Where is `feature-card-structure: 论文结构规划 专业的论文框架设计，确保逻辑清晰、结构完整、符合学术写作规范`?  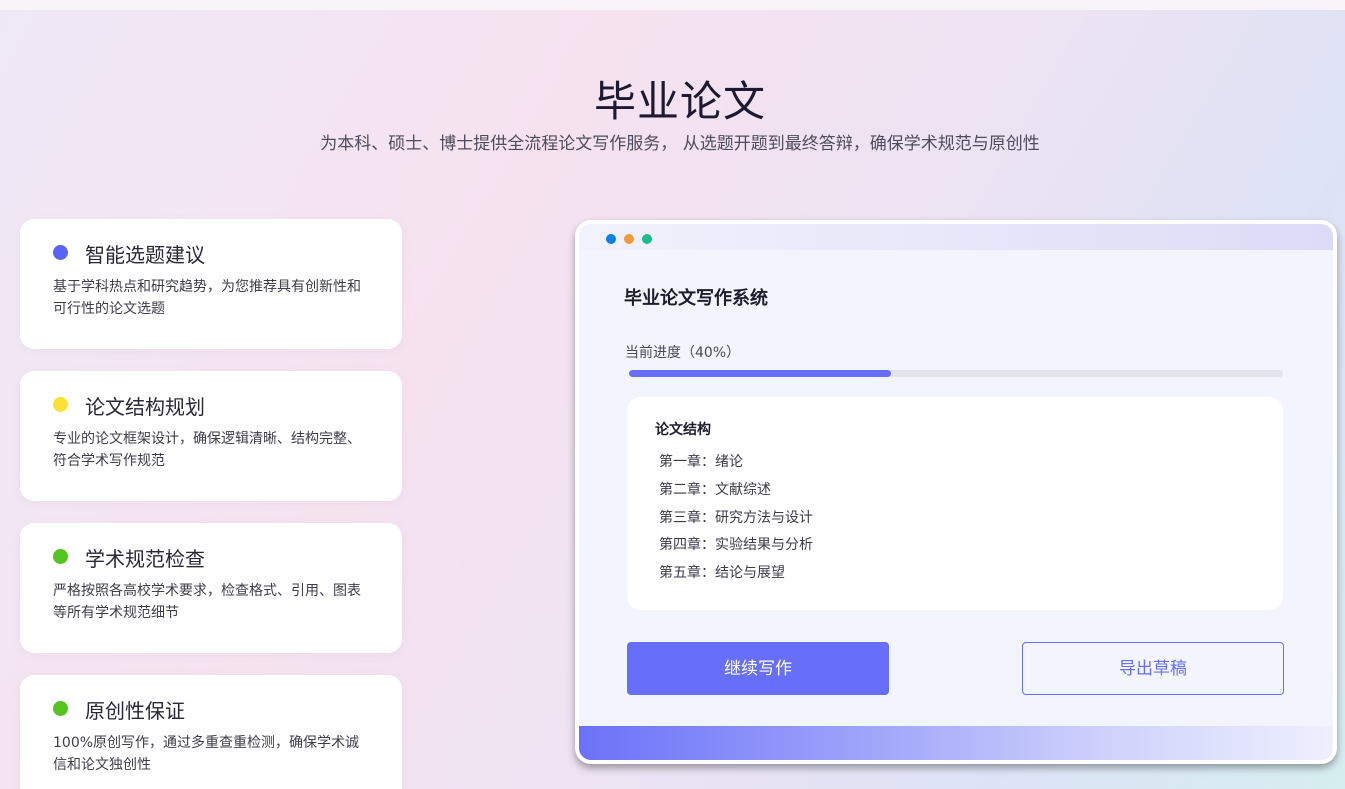
feature-card-structure: 论文结构规划 专业的论文框架设计，确保逻辑清晰、结构完整、符合学术写作规范 is located at coordinates (211, 436).